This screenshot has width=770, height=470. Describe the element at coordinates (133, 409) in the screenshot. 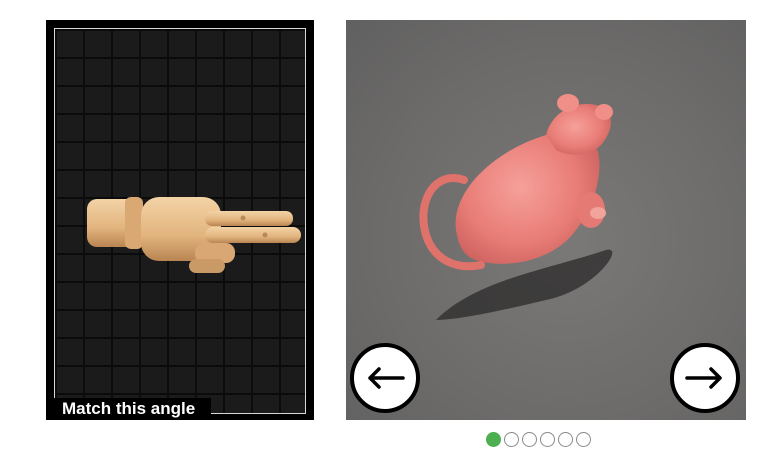

I see `match-angle-label: Match this angle` at that location.